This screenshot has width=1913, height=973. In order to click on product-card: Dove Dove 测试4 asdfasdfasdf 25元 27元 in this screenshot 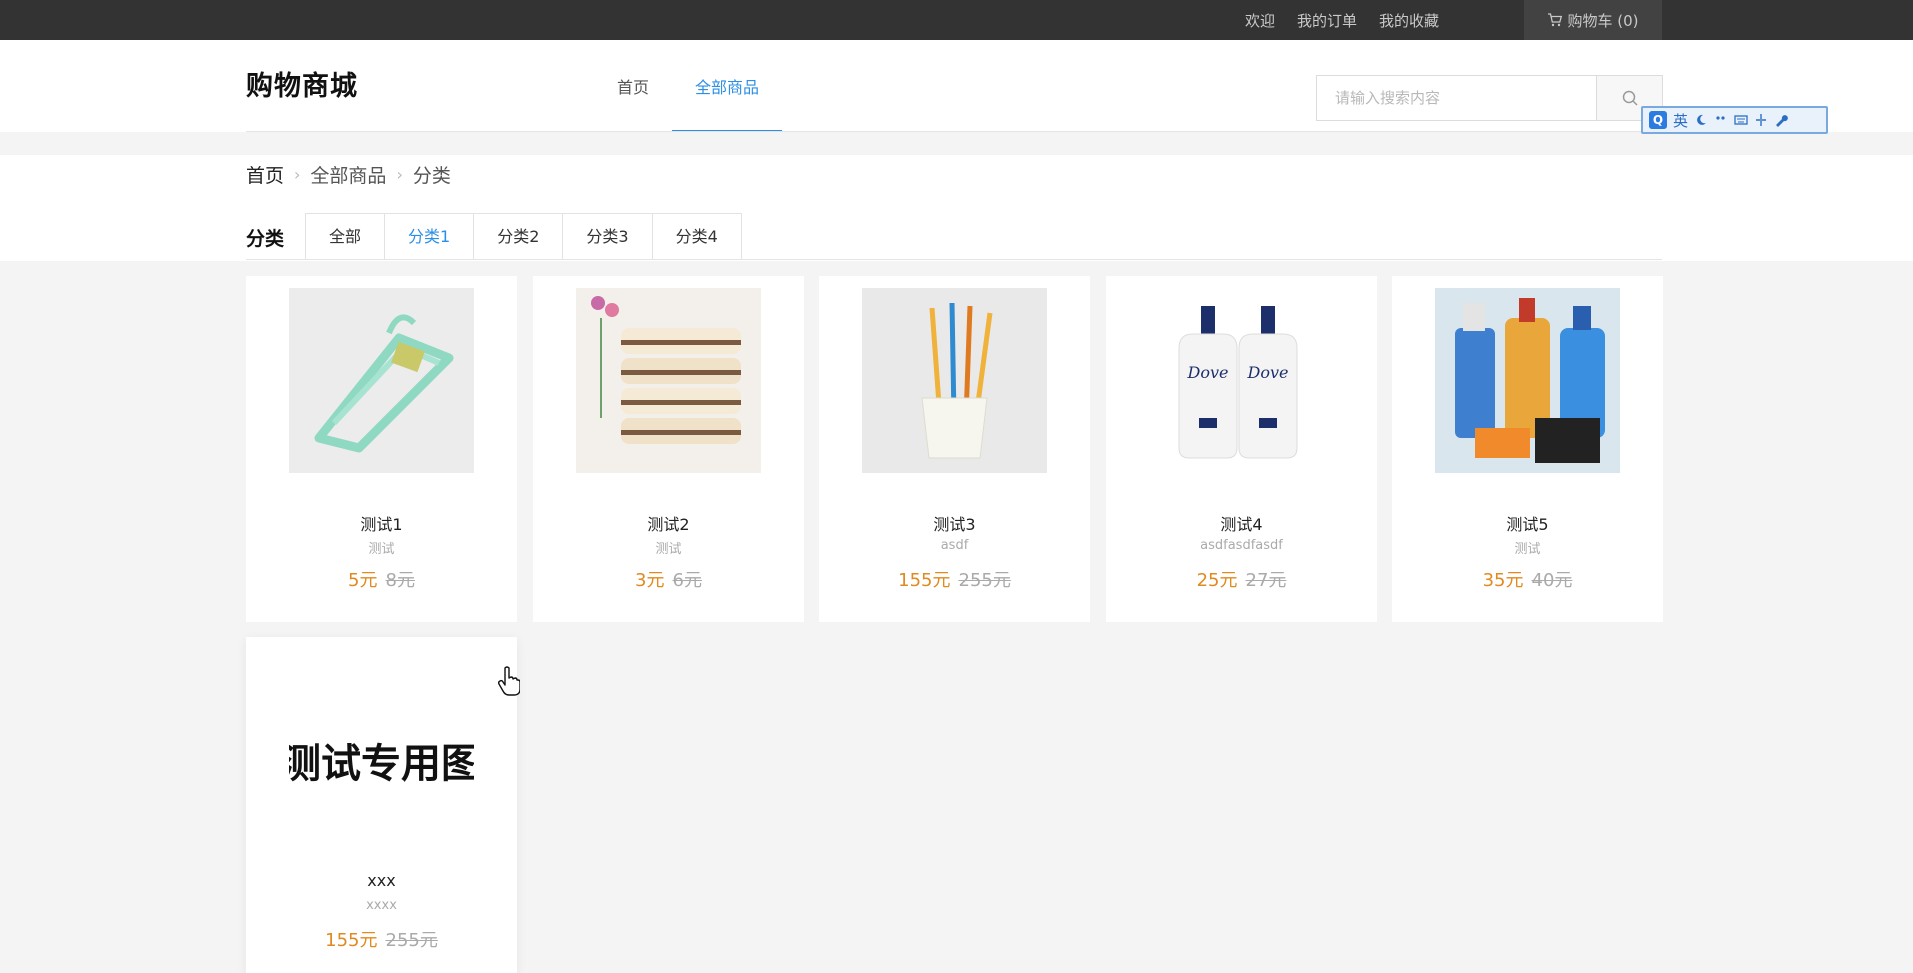, I will do `click(1241, 449)`.